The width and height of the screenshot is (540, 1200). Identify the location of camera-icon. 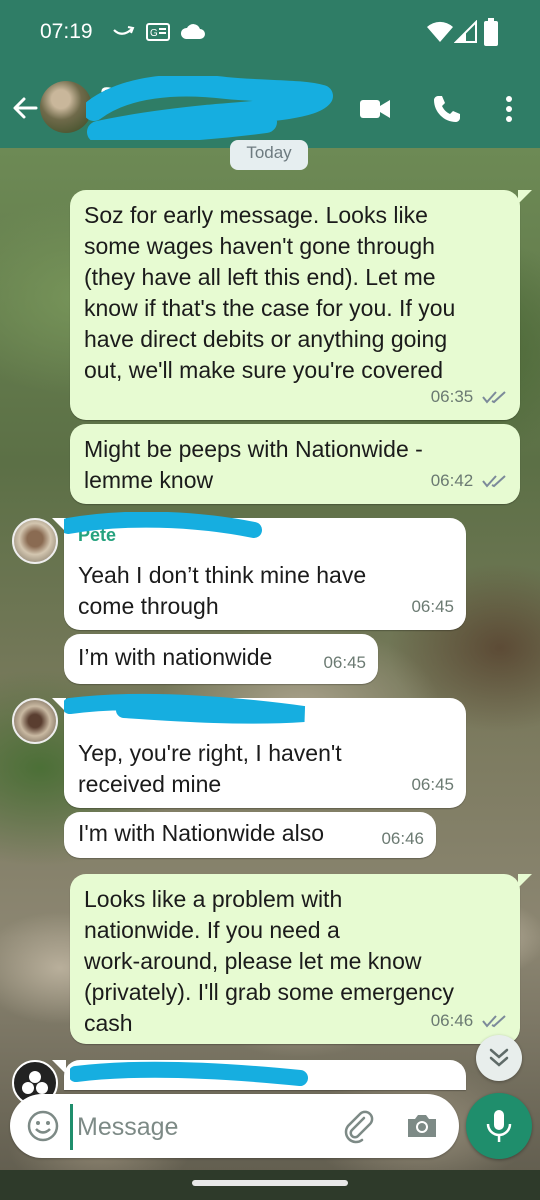
(422, 1126).